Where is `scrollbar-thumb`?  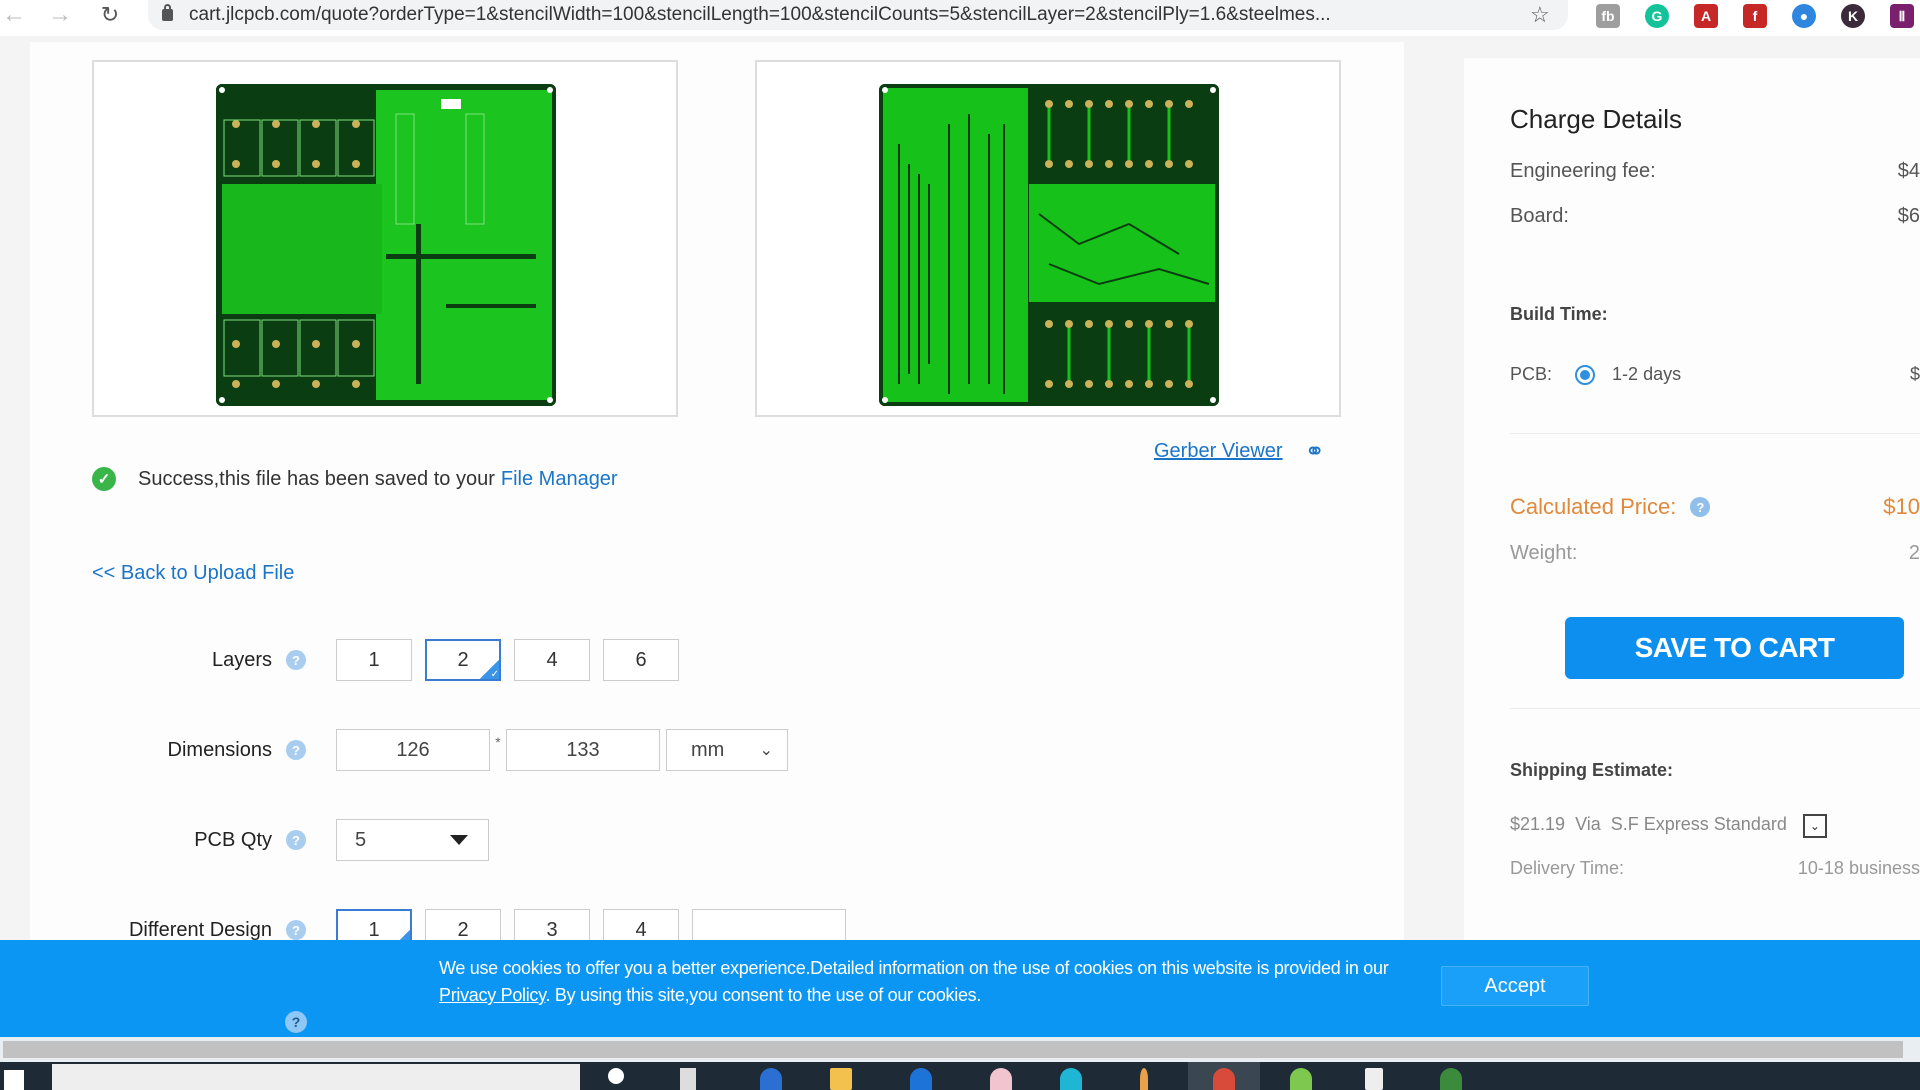
scrollbar-thumb is located at coordinates (953, 1049).